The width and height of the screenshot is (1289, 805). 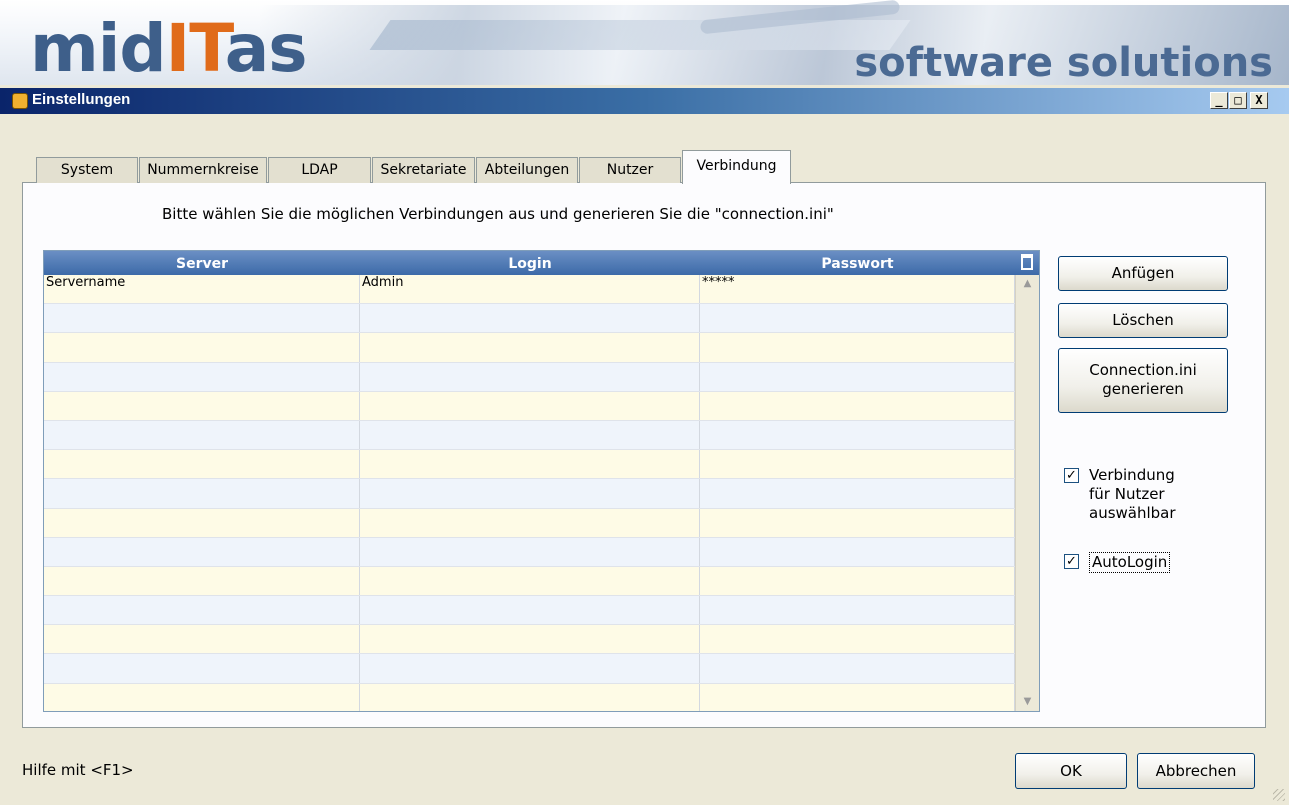 I want to click on banner-stripe, so click(x=640, y=35).